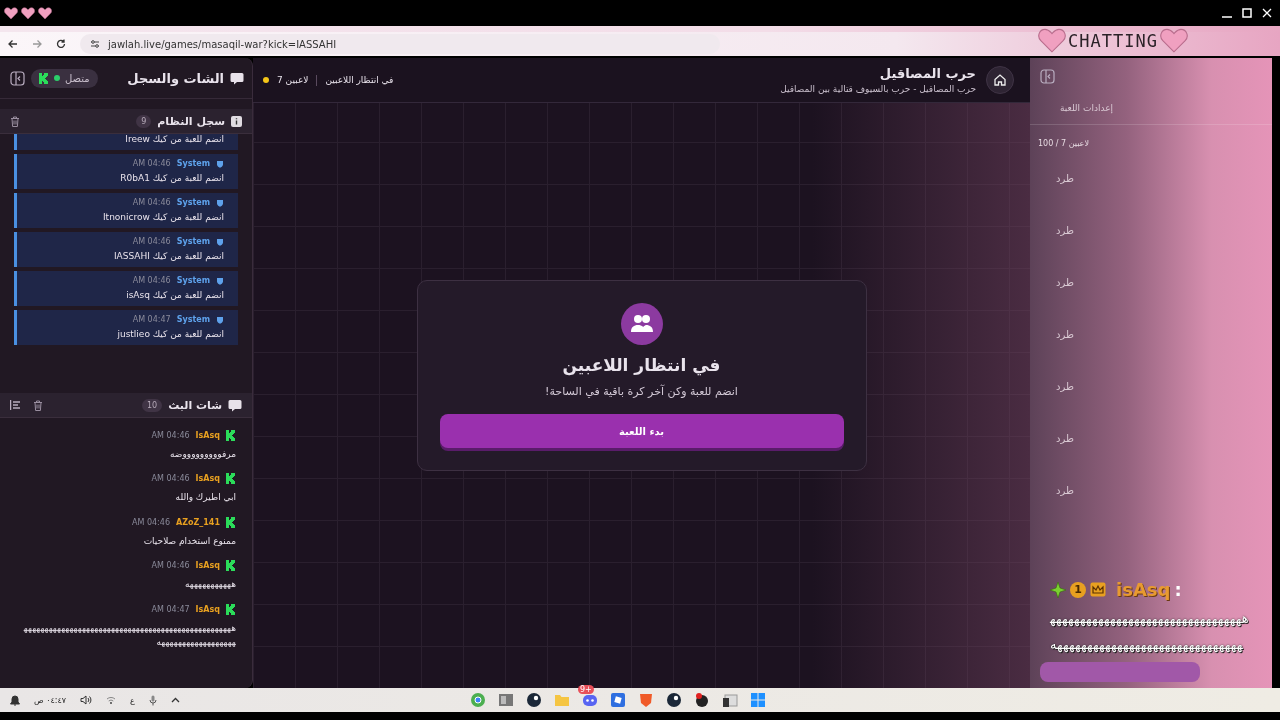 The image size is (1280, 720). What do you see at coordinates (37, 44) in the screenshot?
I see `forward-icon` at bounding box center [37, 44].